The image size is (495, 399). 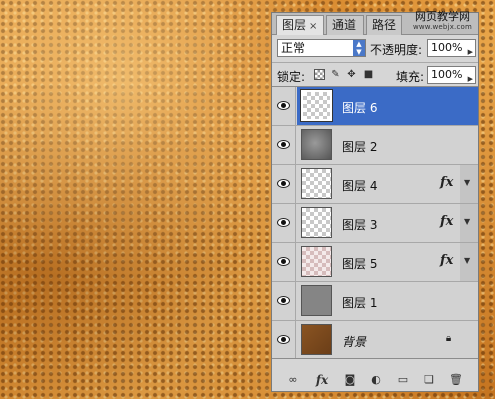 I want to click on tab-paths: 路径, so click(x=384, y=25).